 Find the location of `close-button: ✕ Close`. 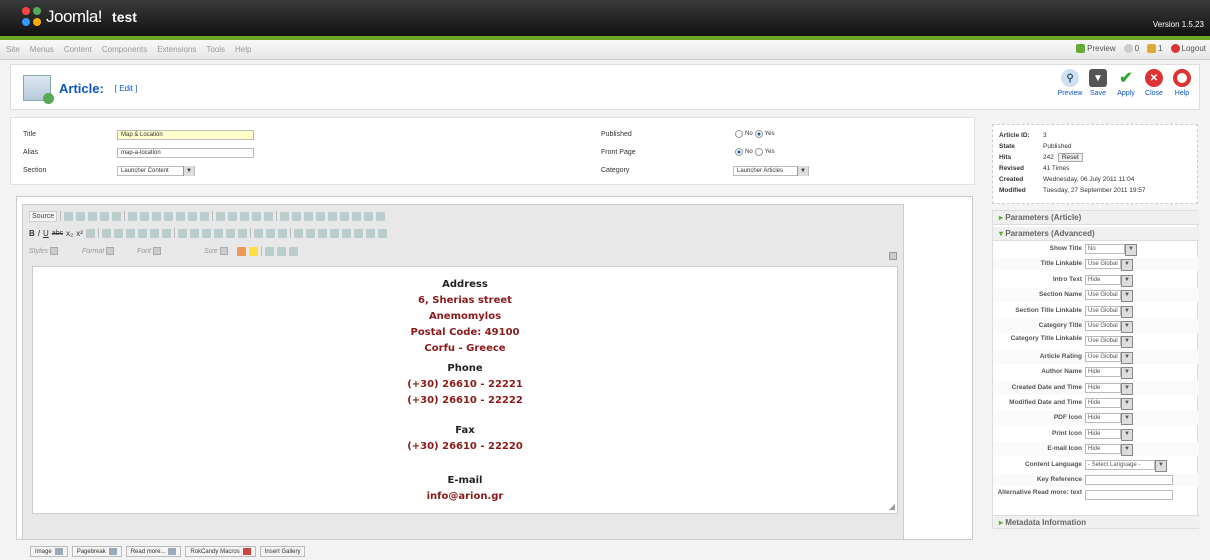

close-button: ✕ Close is located at coordinates (1154, 83).